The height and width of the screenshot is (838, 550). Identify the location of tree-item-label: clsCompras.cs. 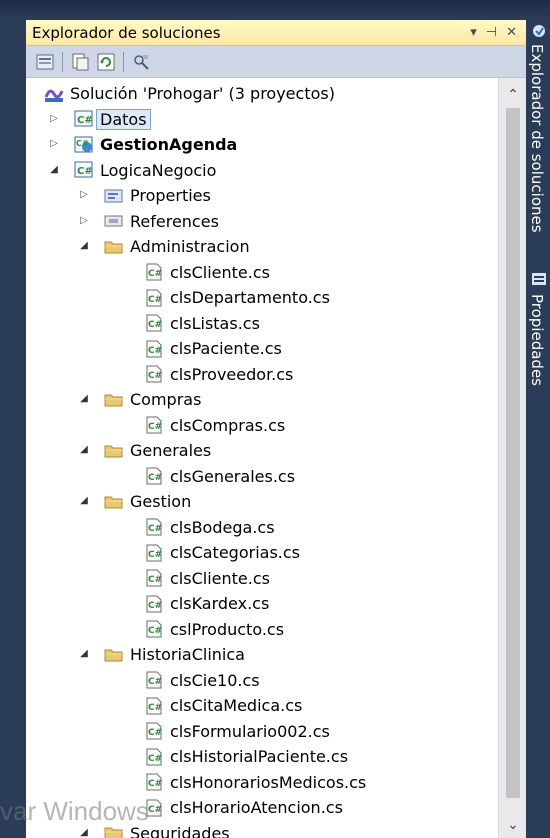
(228, 425).